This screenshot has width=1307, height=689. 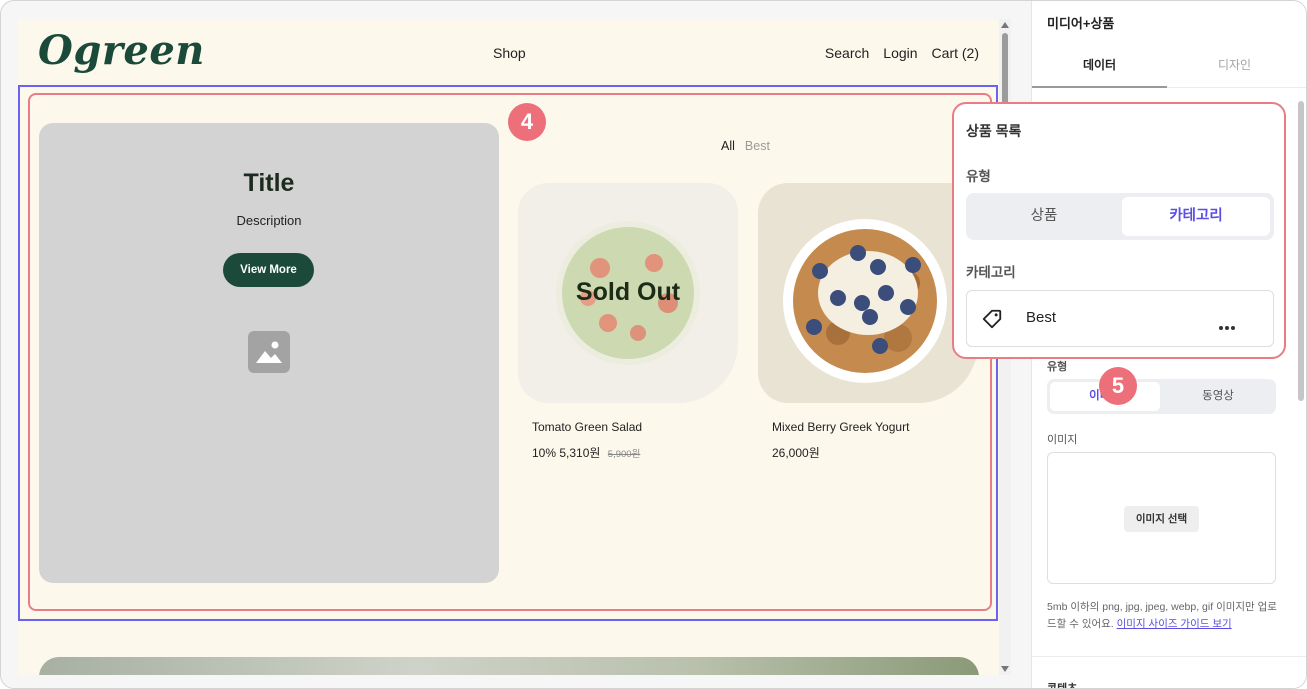 I want to click on list-type-product-option: 상품, so click(x=1044, y=216).